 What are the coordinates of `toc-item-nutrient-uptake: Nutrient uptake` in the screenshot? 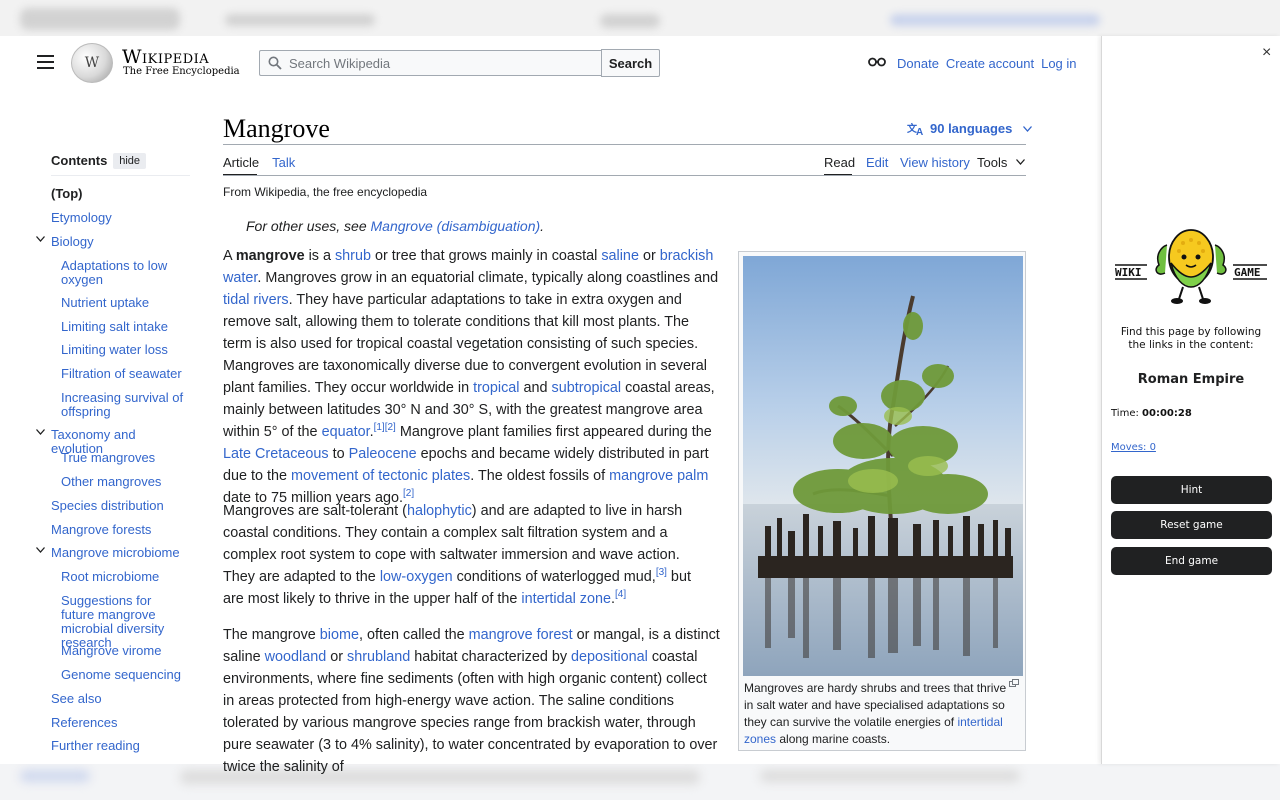 It's located at (105, 303).